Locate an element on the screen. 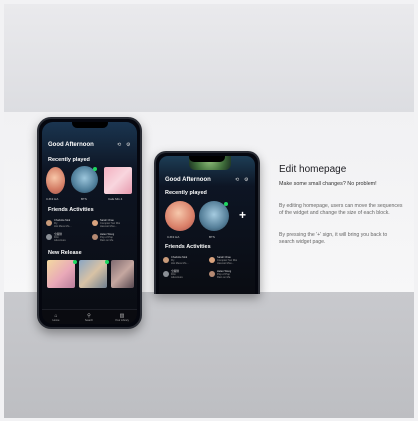  panel-subtitle: Make some small changes? No problem! is located at coordinates (328, 184).